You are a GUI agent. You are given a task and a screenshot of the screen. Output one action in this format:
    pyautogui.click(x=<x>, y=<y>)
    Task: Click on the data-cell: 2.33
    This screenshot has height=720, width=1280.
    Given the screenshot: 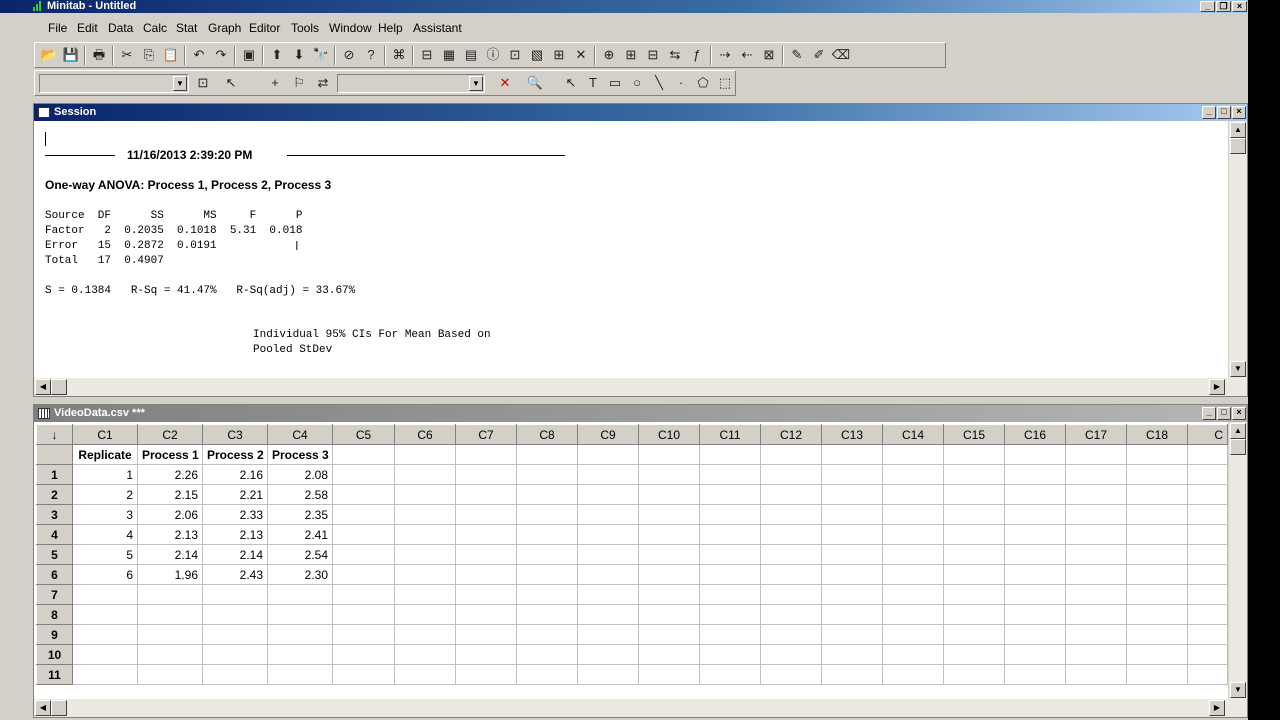 What is the action you would take?
    pyautogui.click(x=235, y=514)
    